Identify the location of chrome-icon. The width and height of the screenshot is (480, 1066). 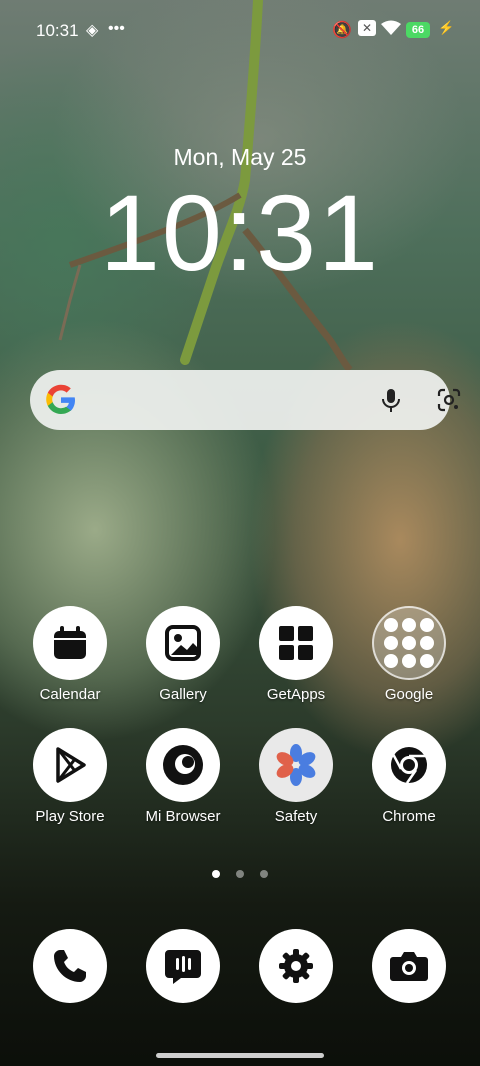
(409, 765).